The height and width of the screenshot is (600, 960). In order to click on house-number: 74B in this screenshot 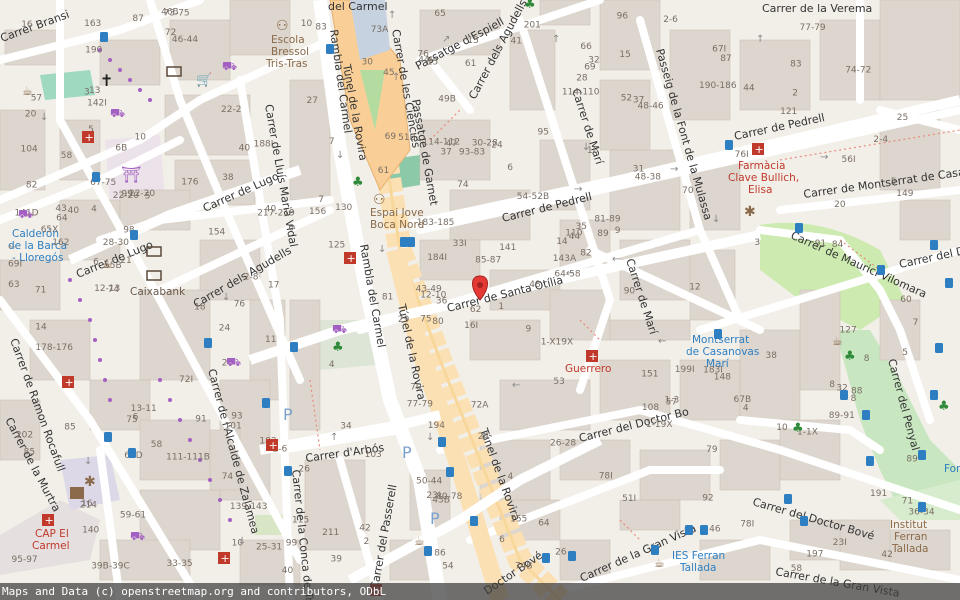, I will do `click(524, 566)`.